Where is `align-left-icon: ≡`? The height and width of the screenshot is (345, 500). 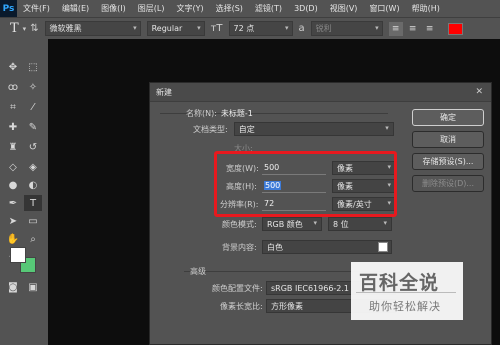
align-left-icon: ≡ is located at coordinates (395, 28).